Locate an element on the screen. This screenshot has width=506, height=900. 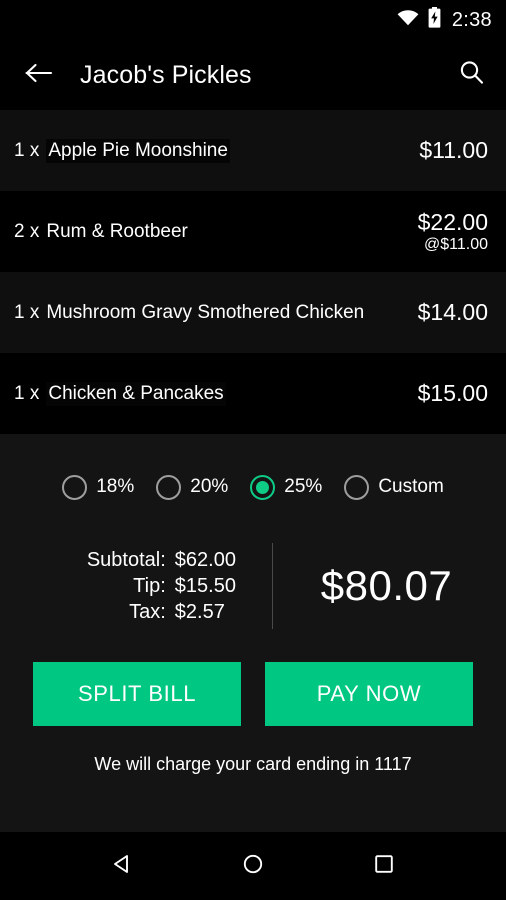
page-title: Jacob's Pickles is located at coordinates (166, 74).